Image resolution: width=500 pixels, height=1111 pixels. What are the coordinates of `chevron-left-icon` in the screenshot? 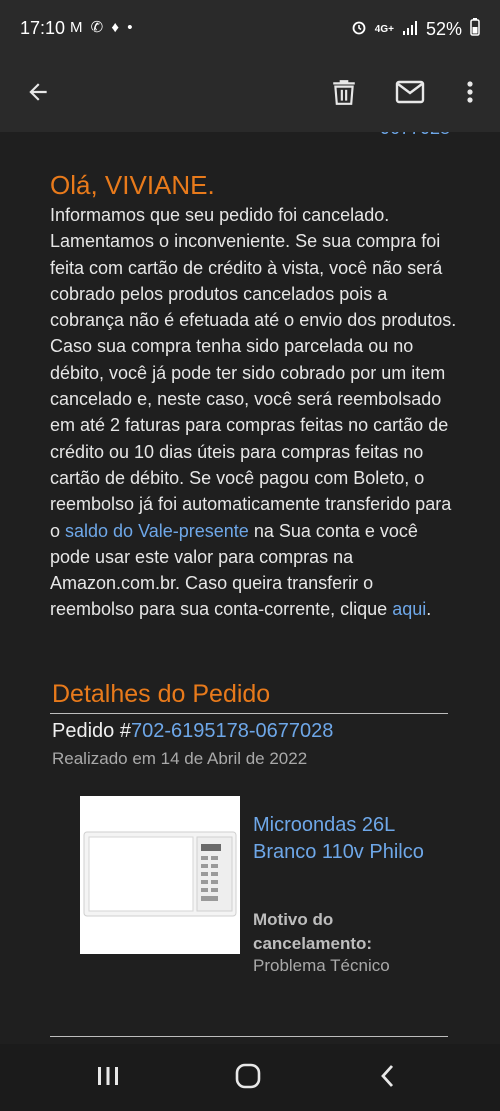 It's located at (388, 1078).